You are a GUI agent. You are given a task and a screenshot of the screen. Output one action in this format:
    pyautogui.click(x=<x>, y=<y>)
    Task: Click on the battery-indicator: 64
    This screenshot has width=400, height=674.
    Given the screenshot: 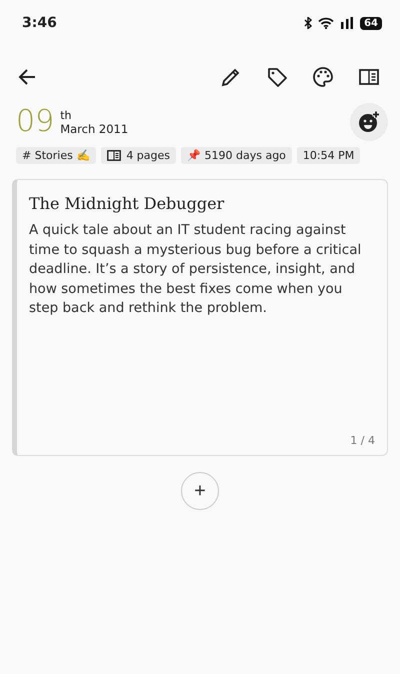 What is the action you would take?
    pyautogui.click(x=371, y=23)
    